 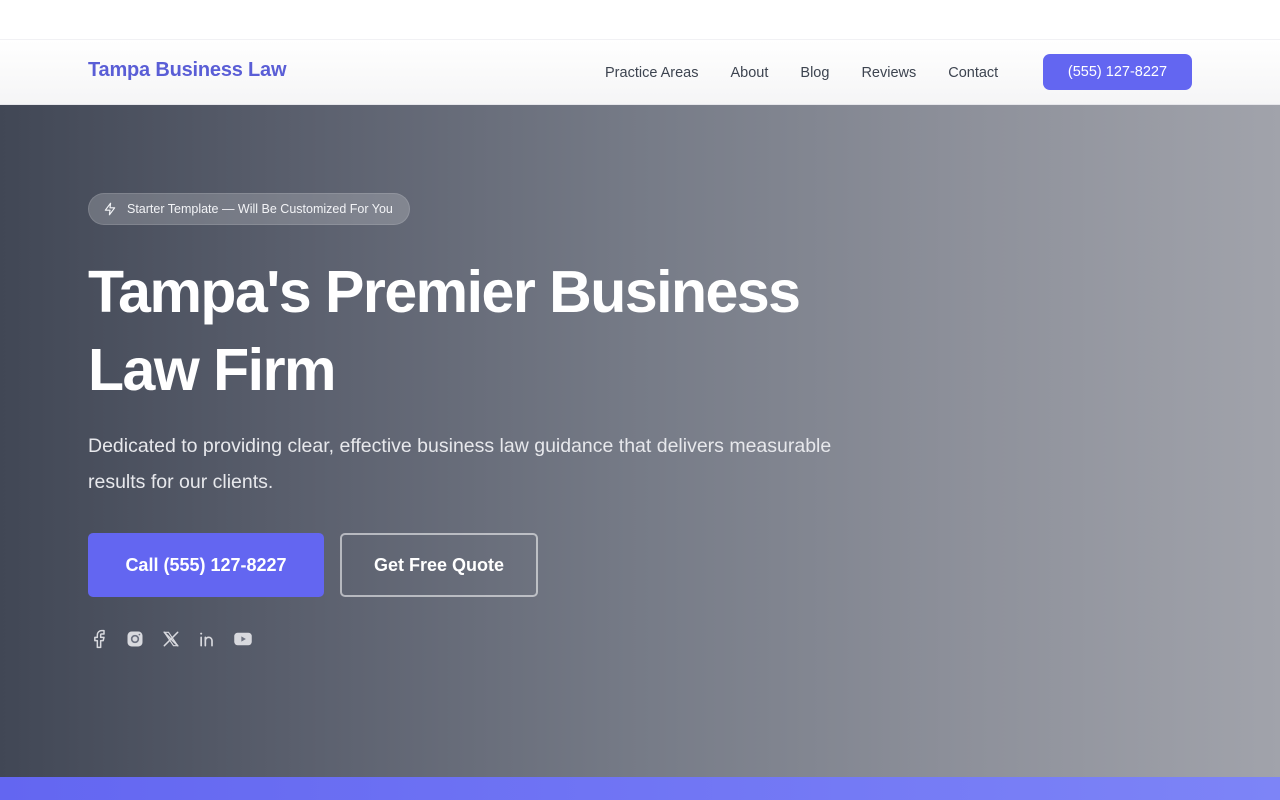 What do you see at coordinates (171, 639) in the screenshot?
I see `x-icon` at bounding box center [171, 639].